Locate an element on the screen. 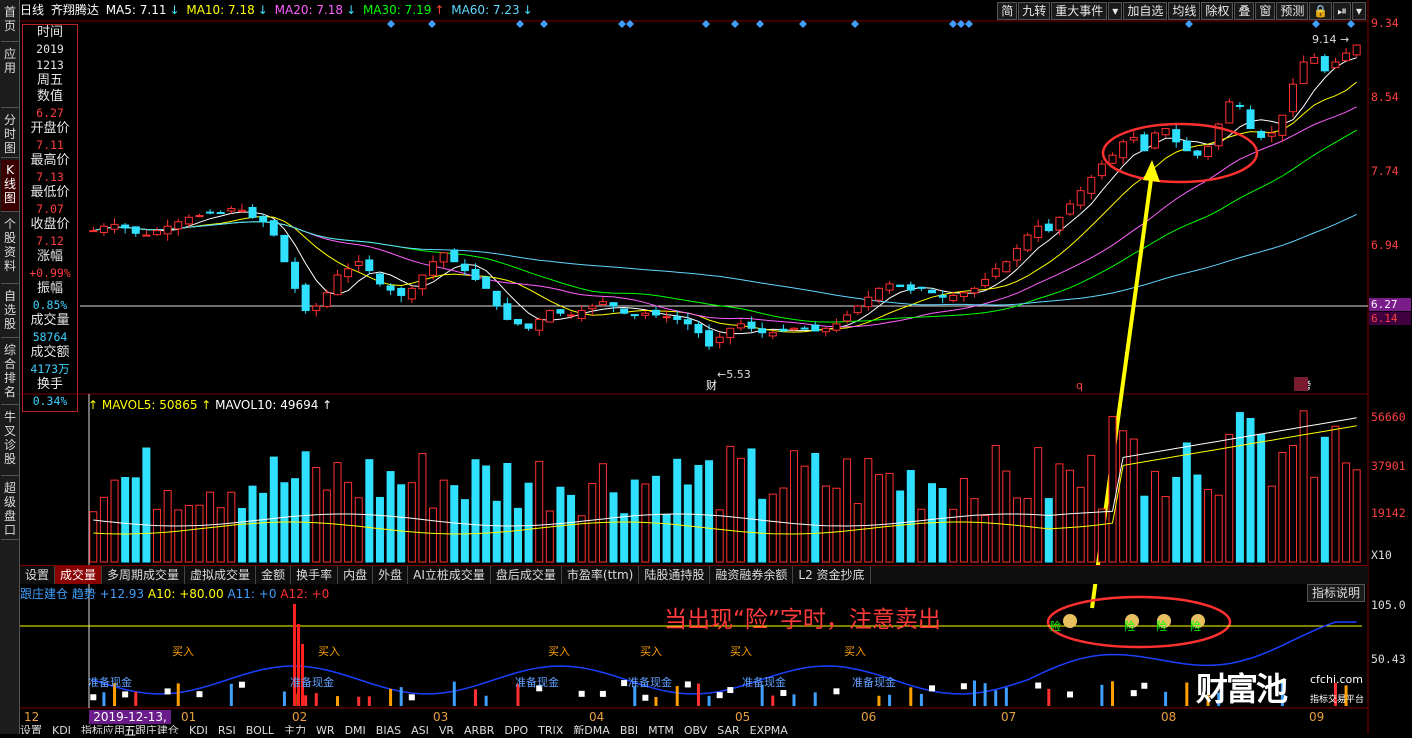 Image resolution: width=1412 pixels, height=738 pixels. toolbar-button-6: 除权 is located at coordinates (1217, 11).